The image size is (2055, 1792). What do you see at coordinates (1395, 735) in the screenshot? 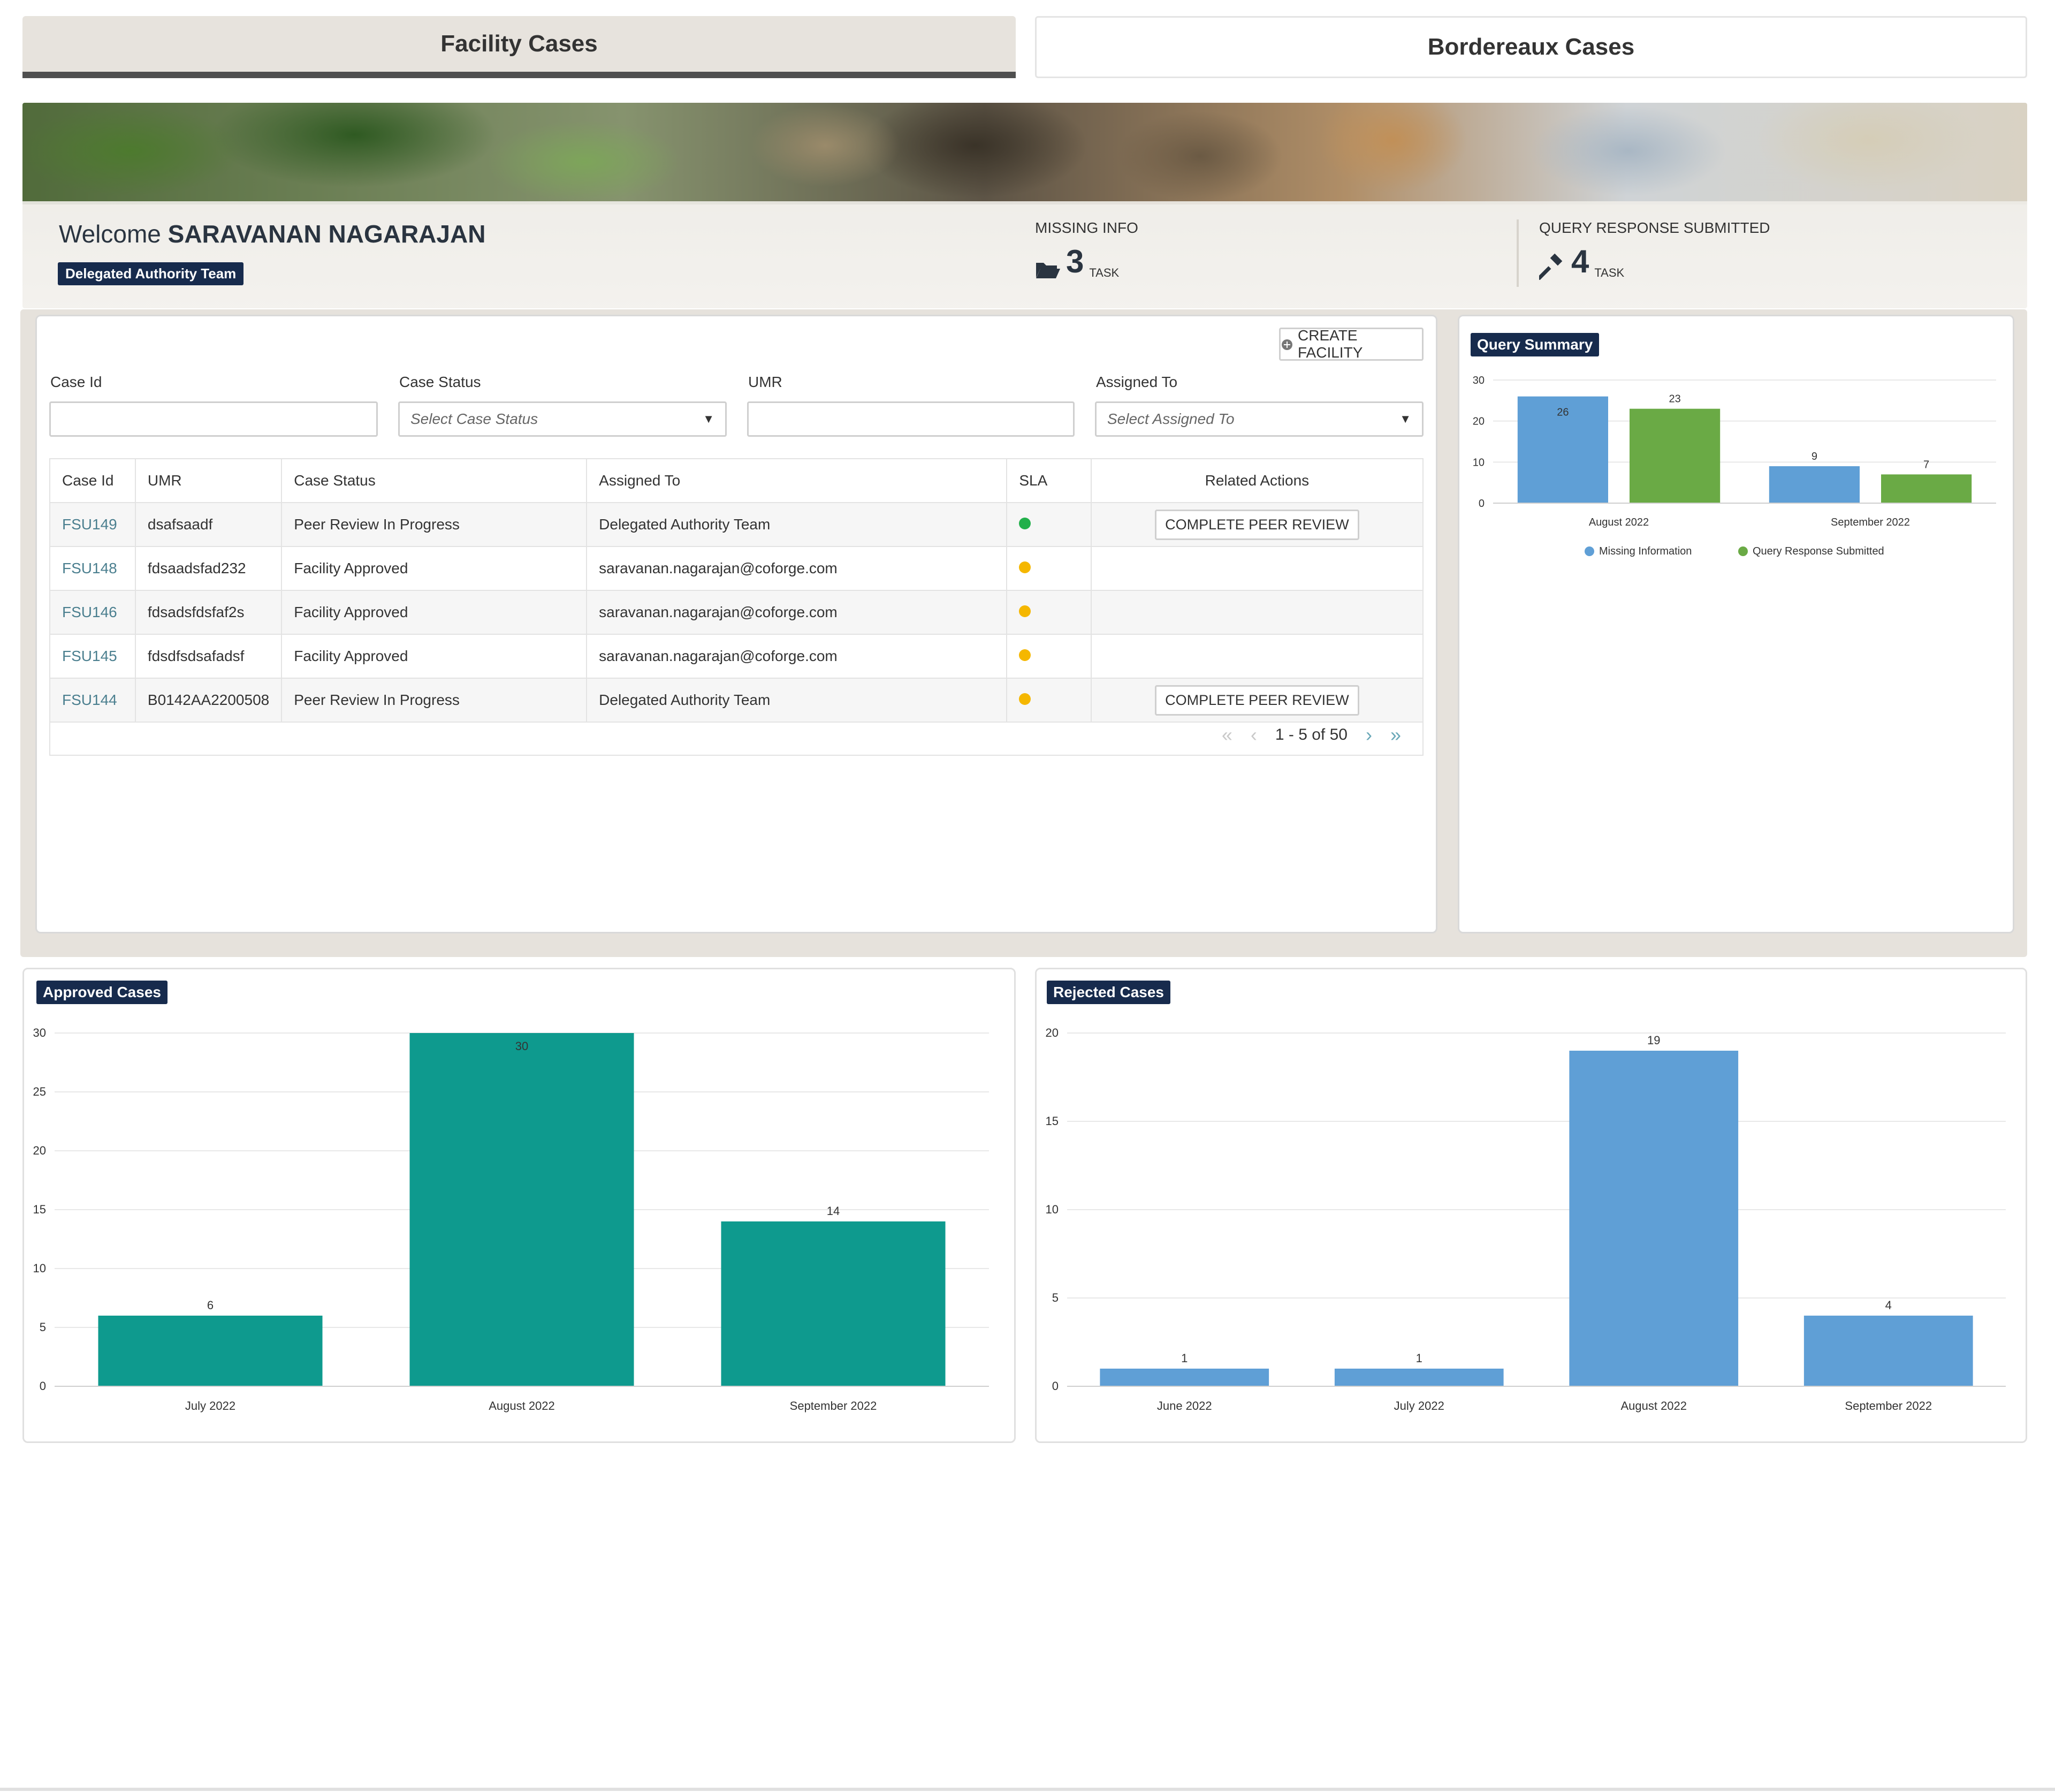
I see `last-page-icon: »` at bounding box center [1395, 735].